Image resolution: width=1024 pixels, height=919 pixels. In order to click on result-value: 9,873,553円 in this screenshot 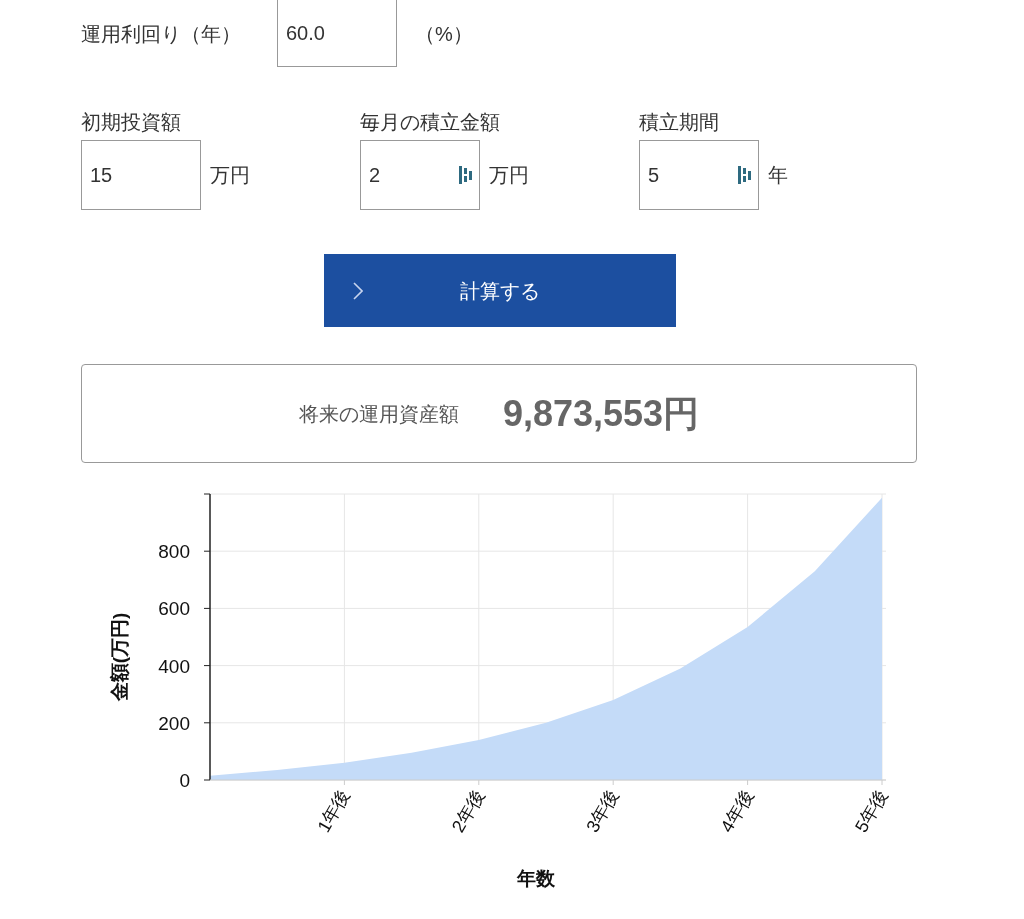, I will do `click(601, 413)`.